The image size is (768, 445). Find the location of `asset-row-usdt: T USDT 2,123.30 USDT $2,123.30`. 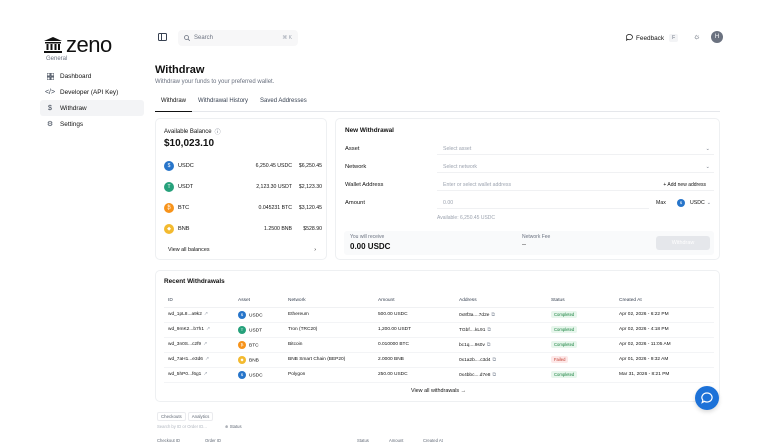

asset-row-usdt: T USDT 2,123.30 USDT $2,123.30 is located at coordinates (244, 187).